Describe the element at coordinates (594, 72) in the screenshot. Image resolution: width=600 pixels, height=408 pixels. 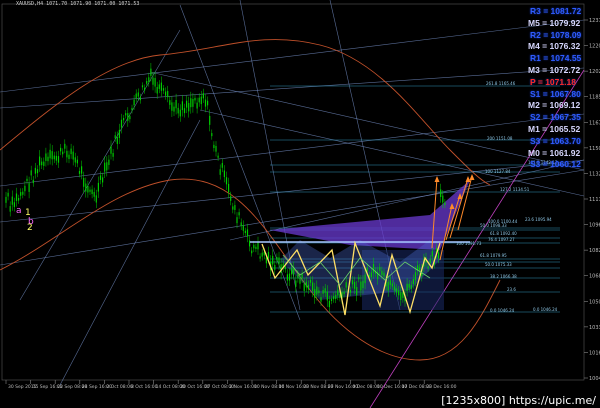
I see `y-tick-label: 1202.` at that location.